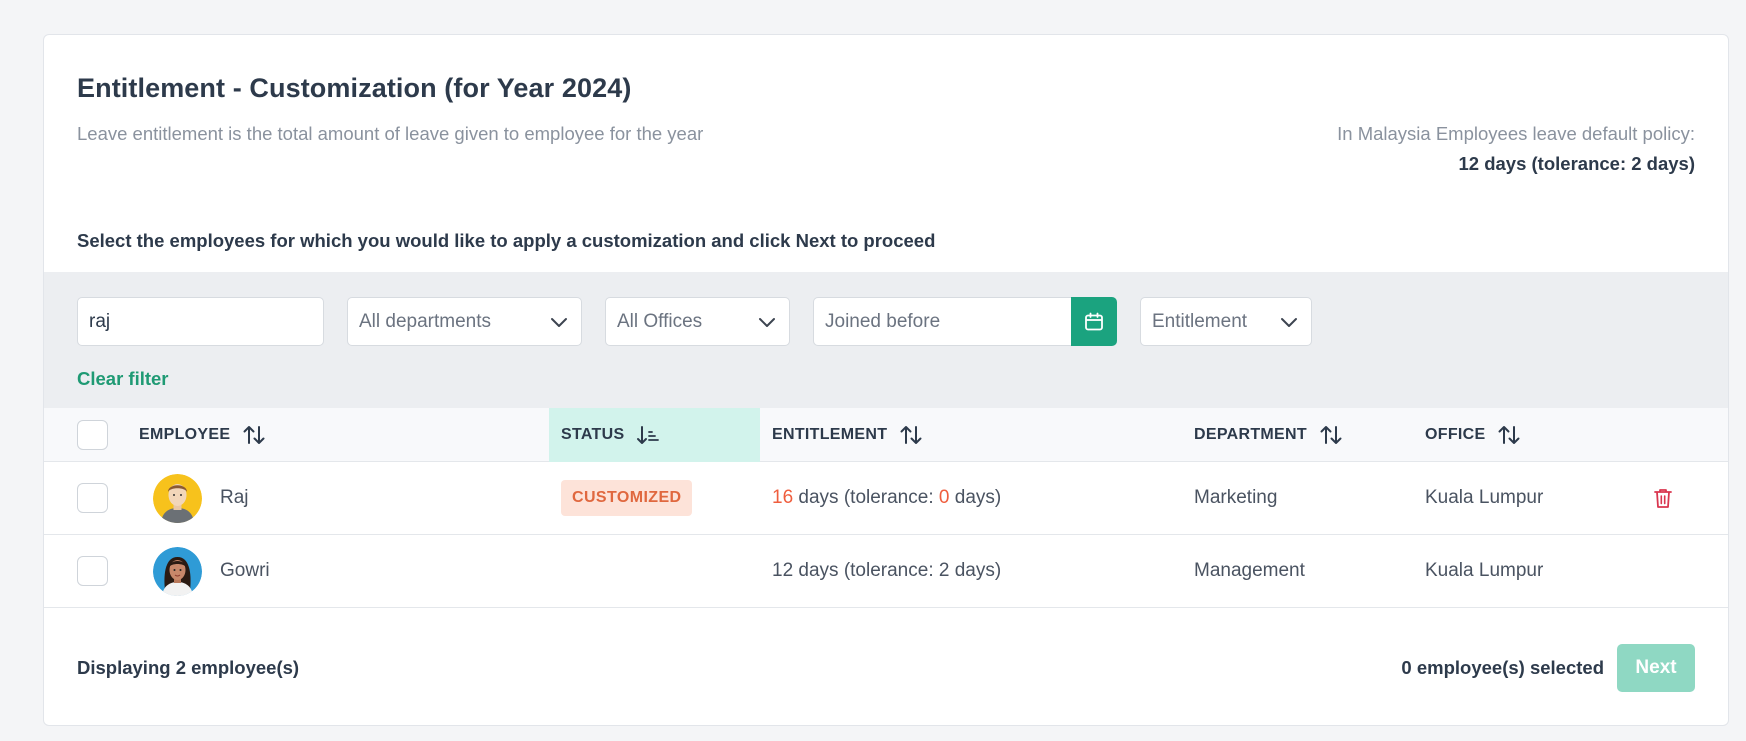  I want to click on employee-name: Raj, so click(234, 497).